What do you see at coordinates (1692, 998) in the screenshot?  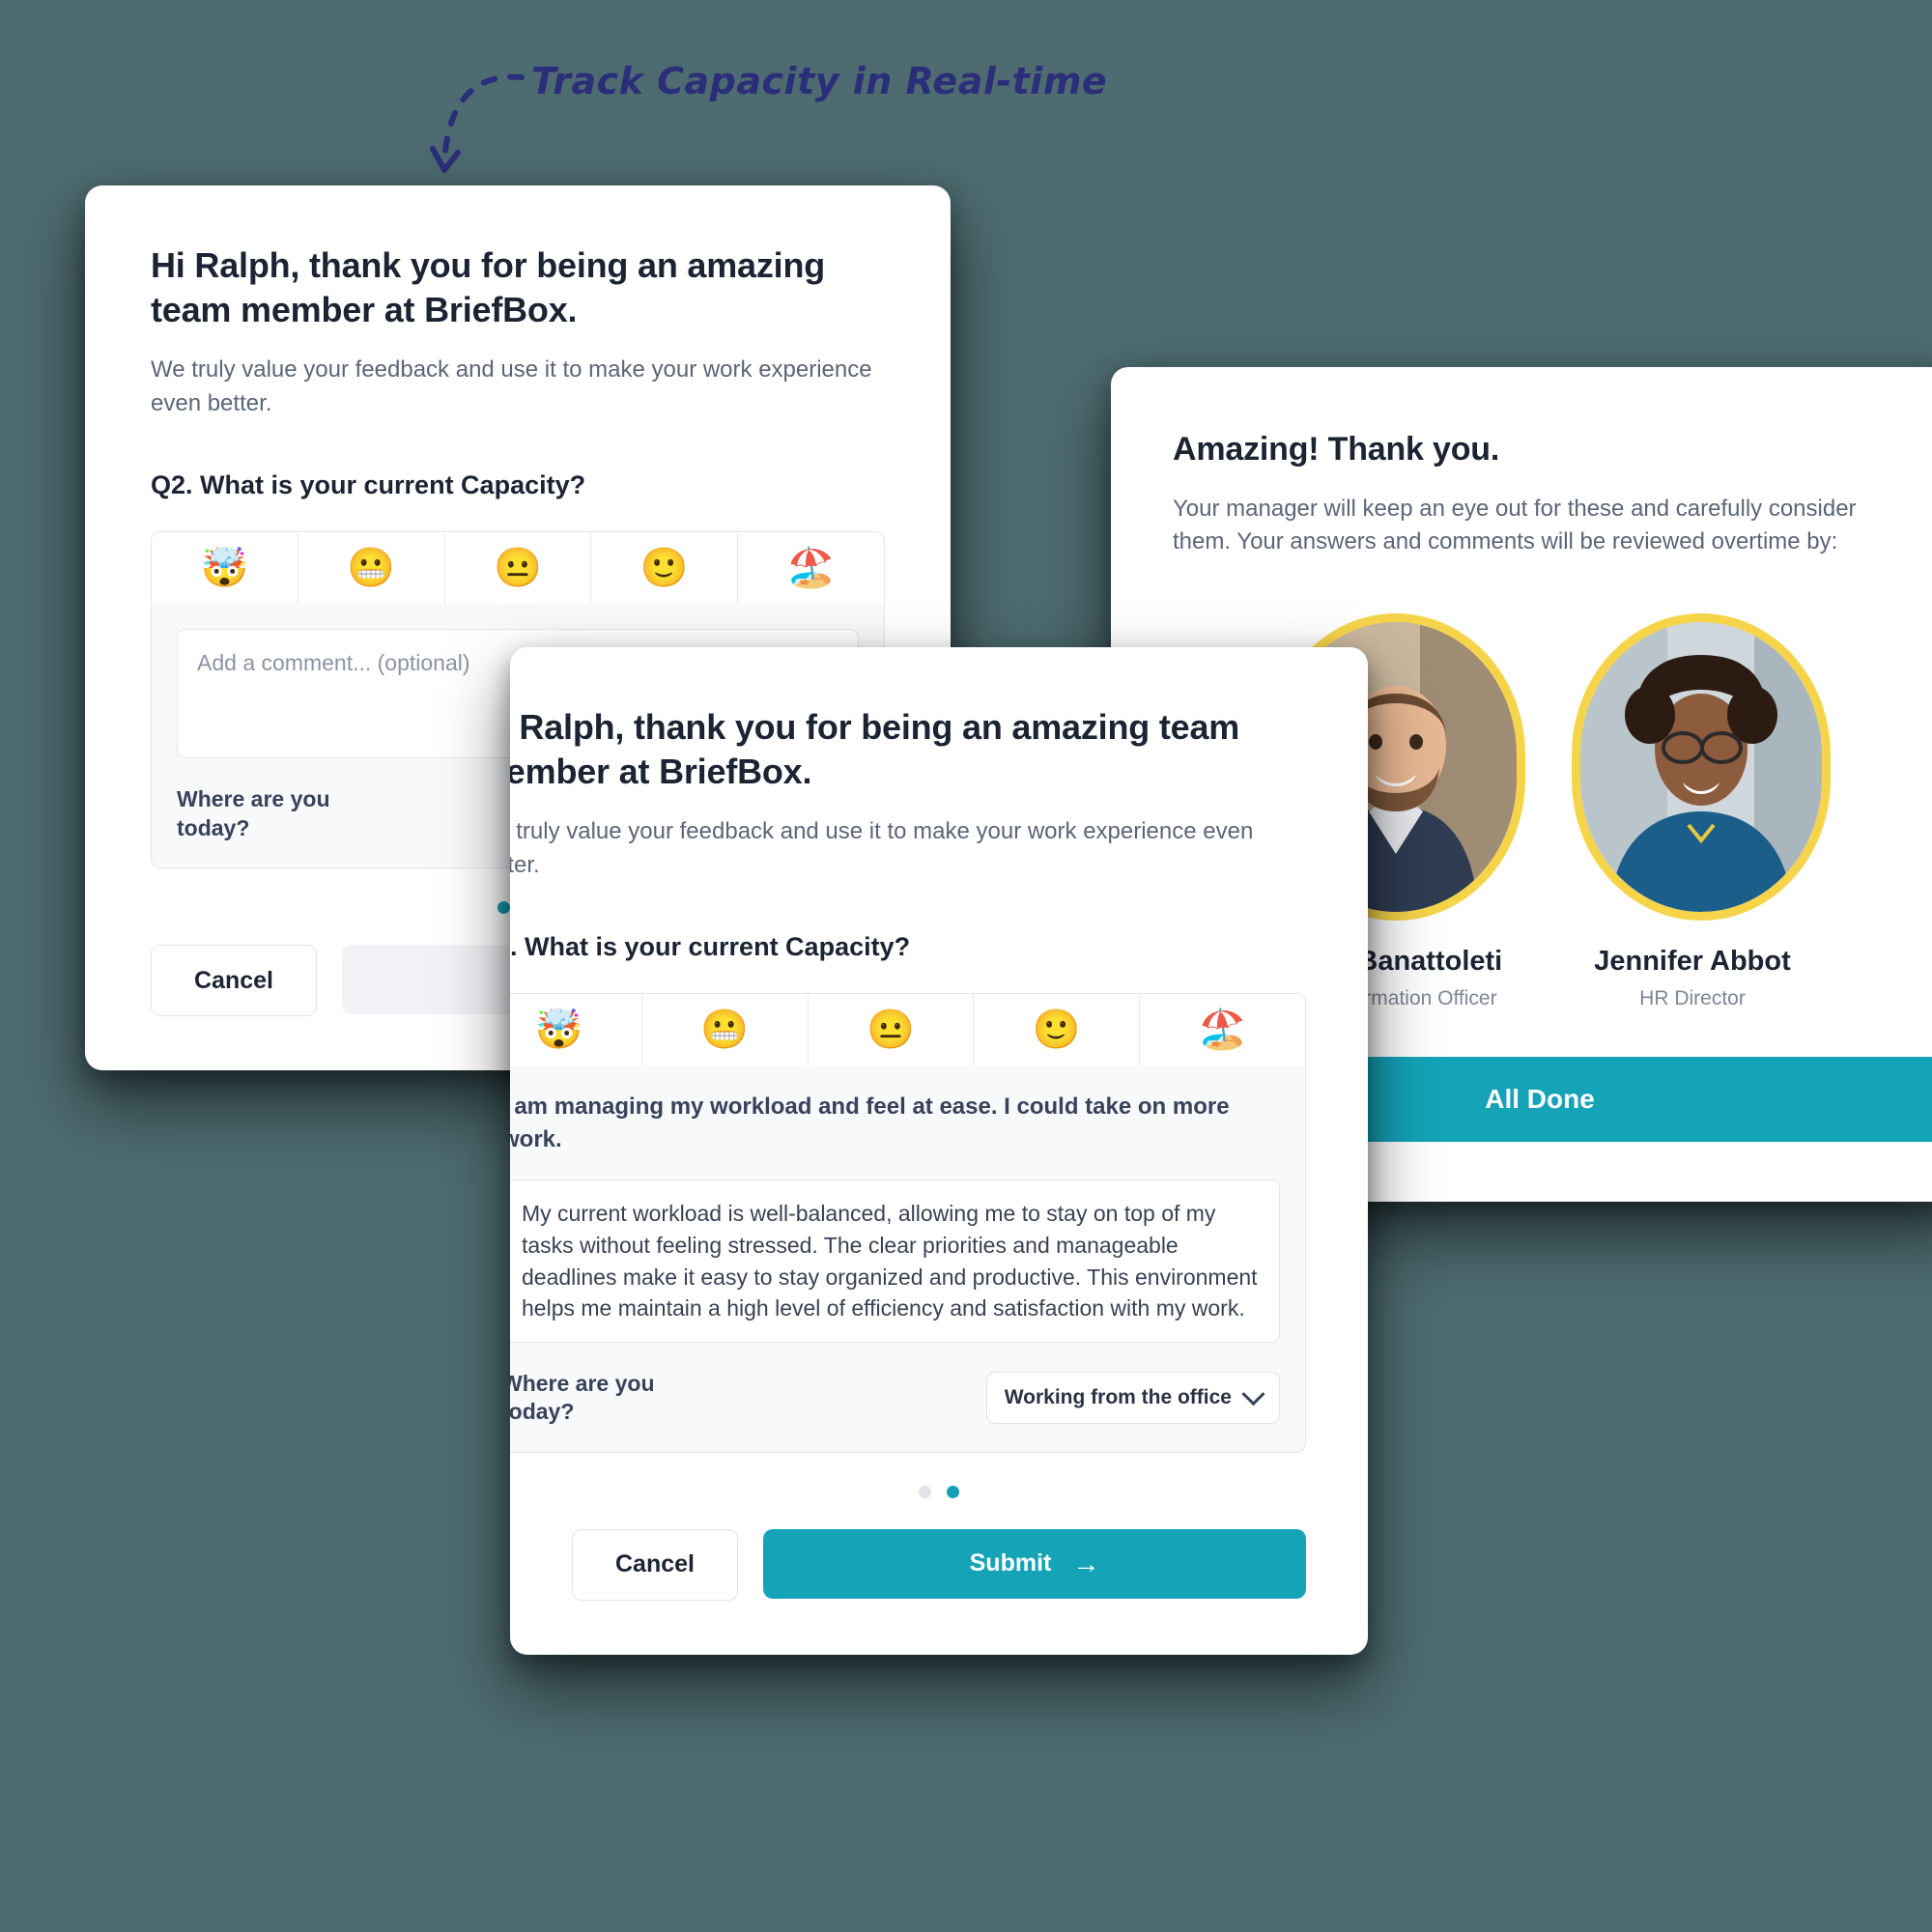 I see `reviewer-role: HR Director` at bounding box center [1692, 998].